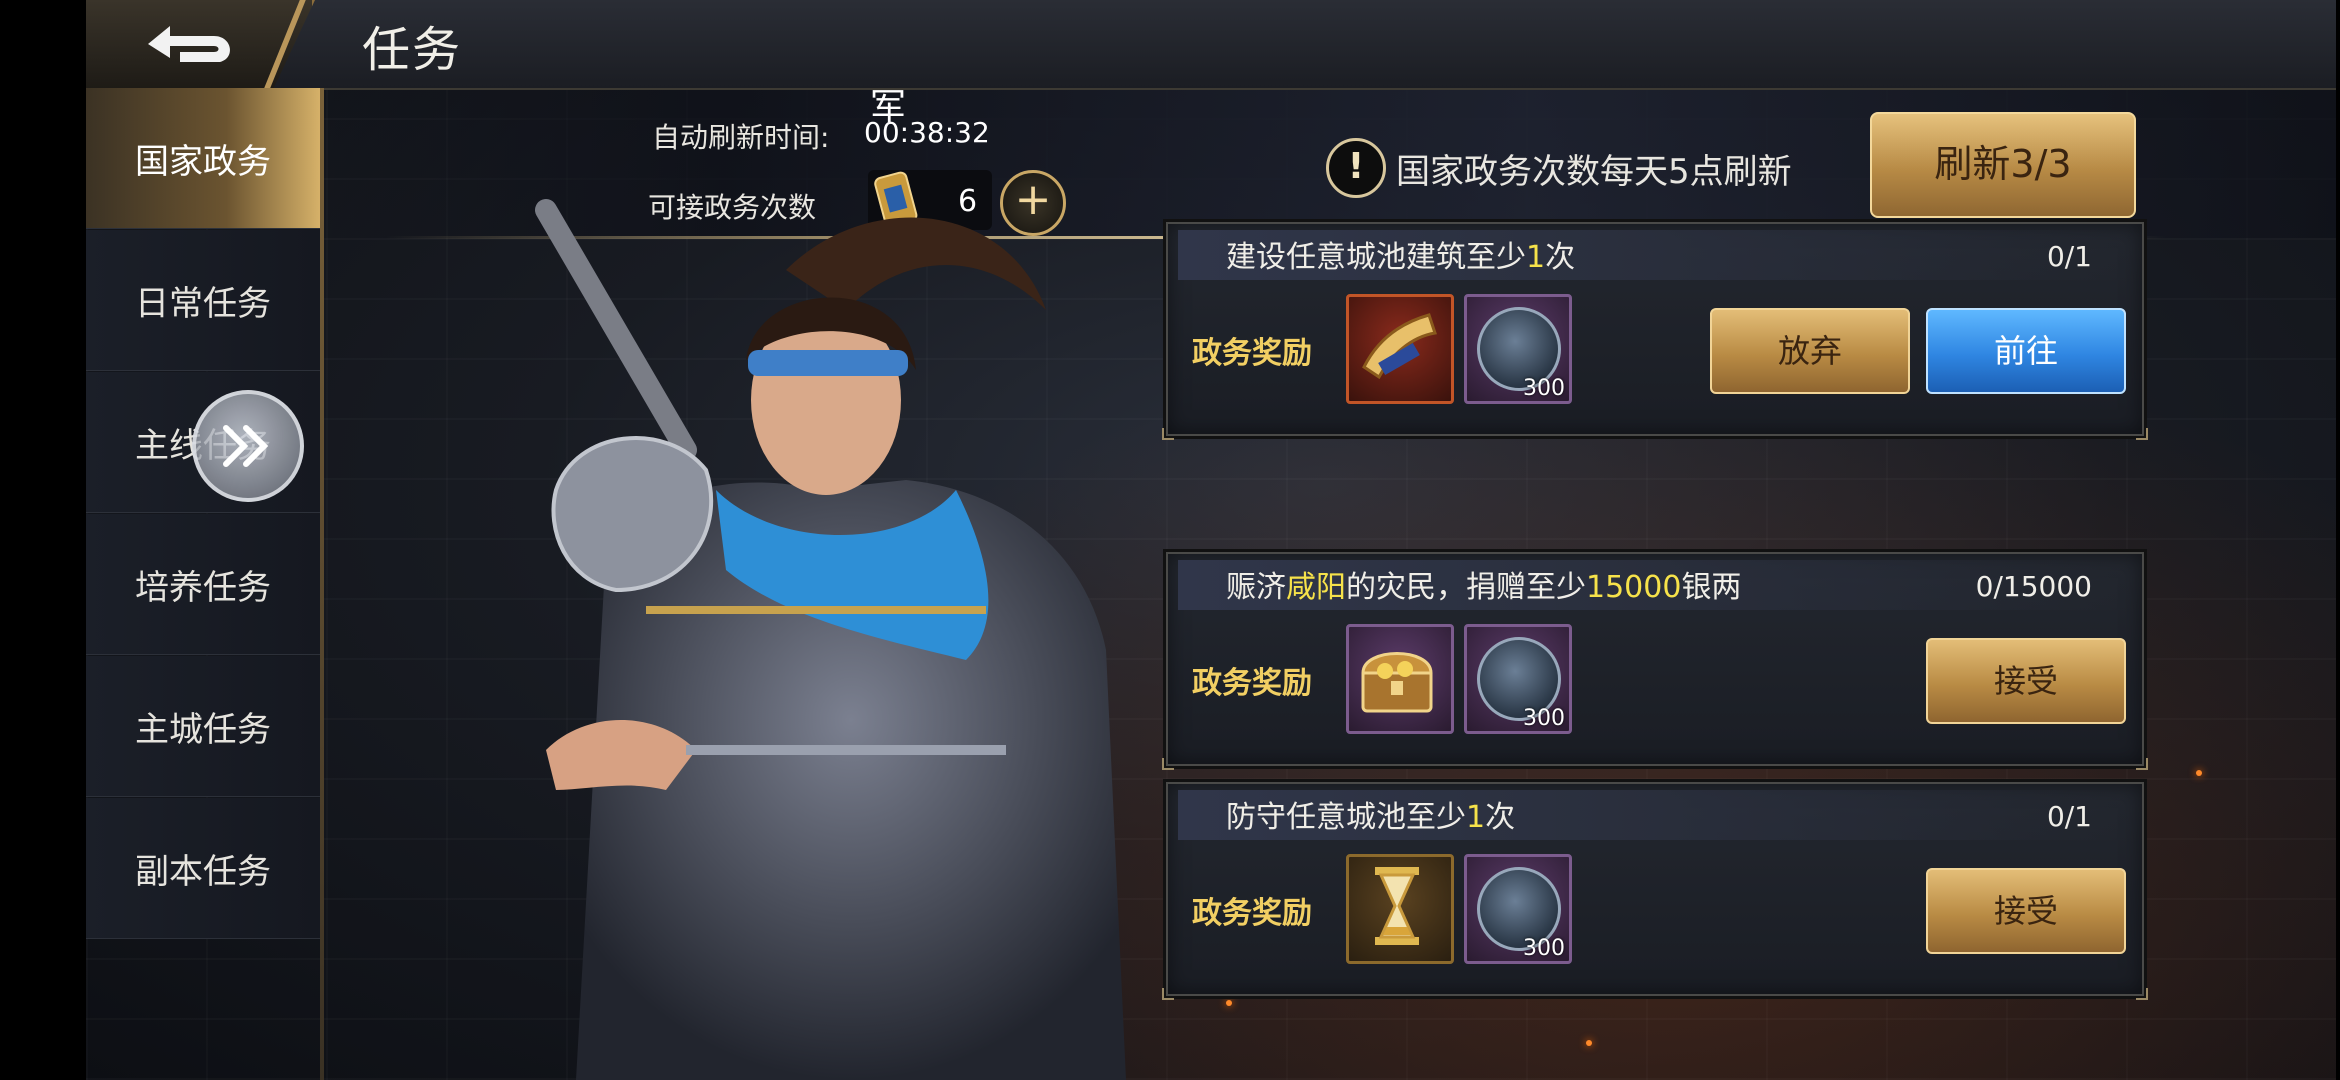 This screenshot has width=2340, height=1080. I want to click on tab-training-tasks: 培养任务, so click(203, 584).